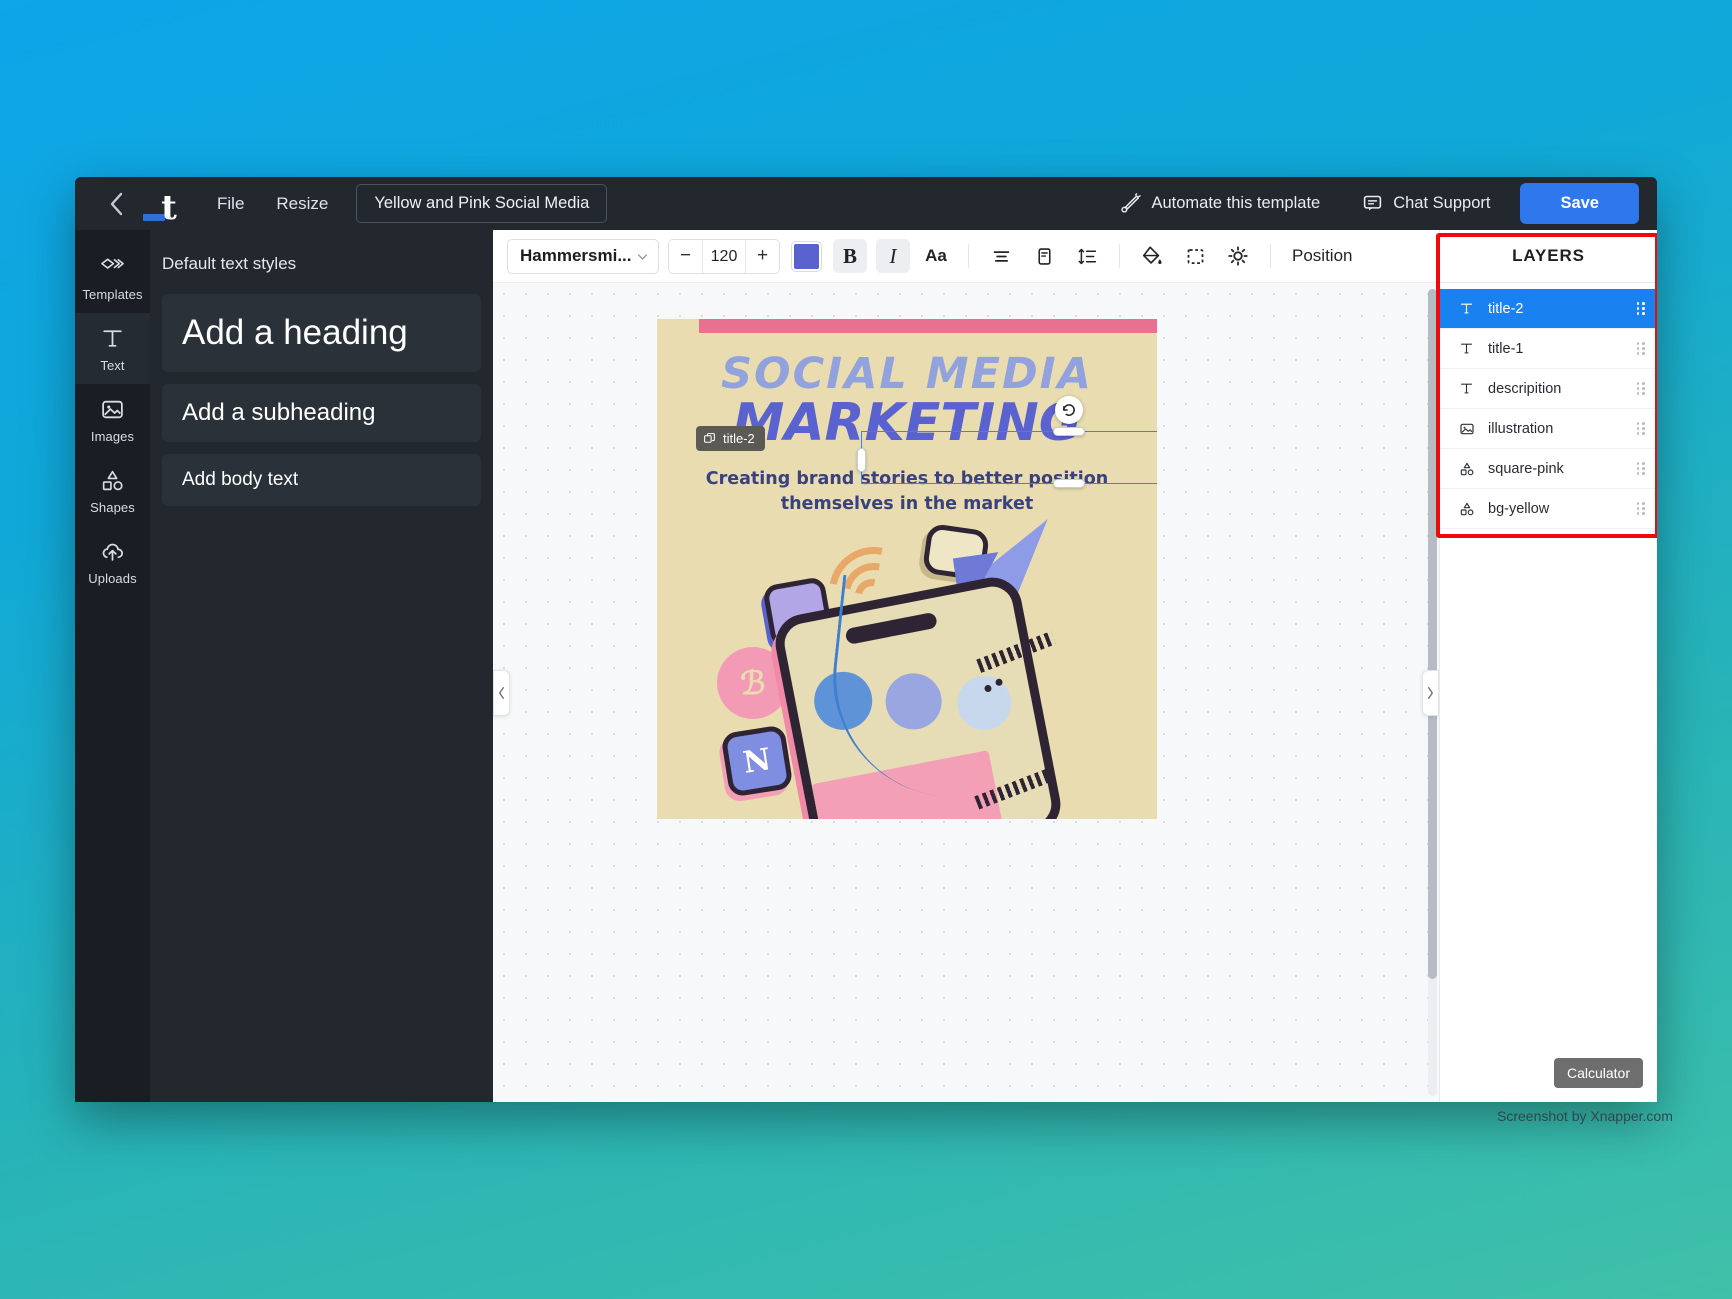 The height and width of the screenshot is (1299, 1732). I want to click on paint-bucket-icon, so click(1152, 255).